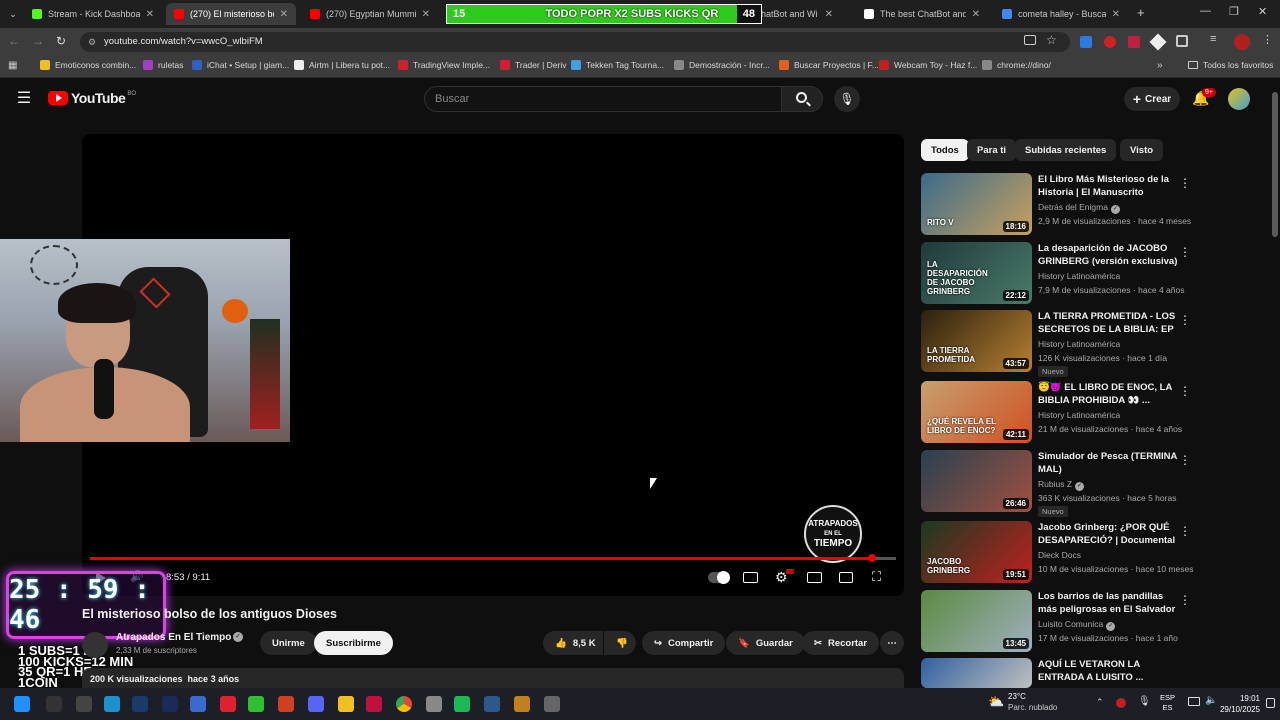 This screenshot has height=720, width=1280. What do you see at coordinates (1059, 555) in the screenshot?
I see `video-channel: Dieck Docs` at bounding box center [1059, 555].